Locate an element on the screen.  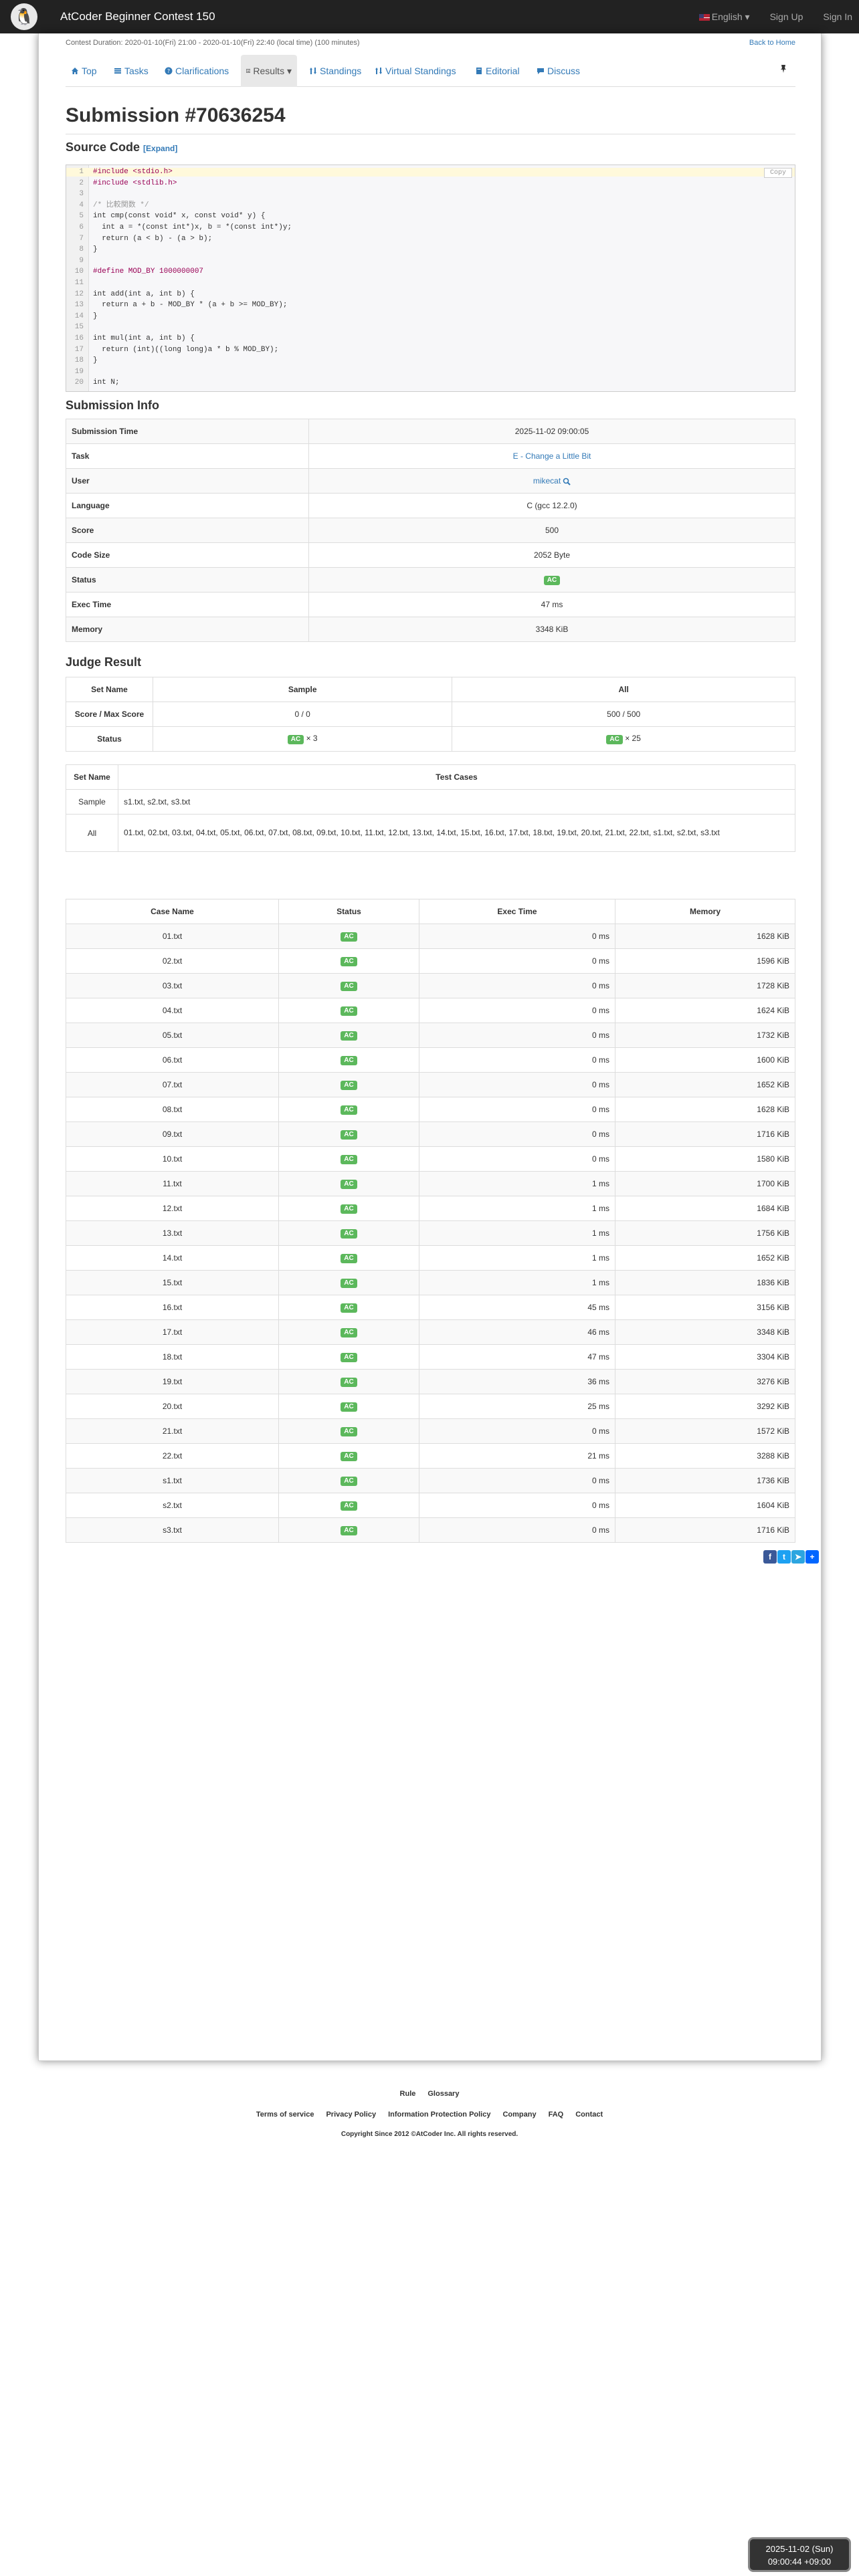
footer is located at coordinates (429, 2123).